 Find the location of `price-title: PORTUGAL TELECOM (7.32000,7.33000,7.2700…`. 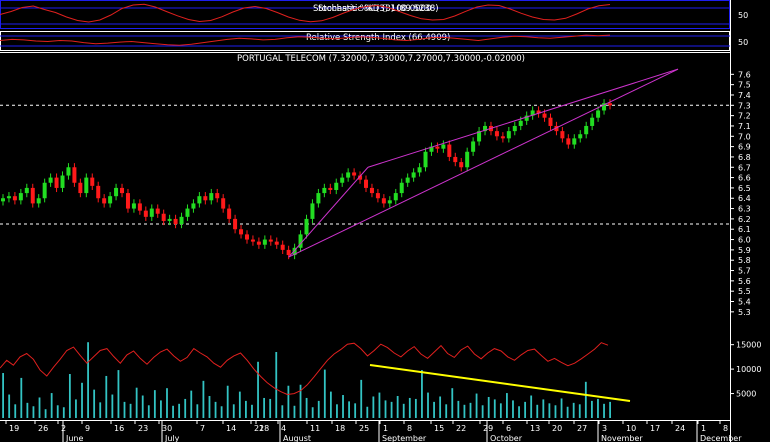

price-title: PORTUGAL TELECOM (7.32000,7.33000,7.2700… is located at coordinates (381, 59).